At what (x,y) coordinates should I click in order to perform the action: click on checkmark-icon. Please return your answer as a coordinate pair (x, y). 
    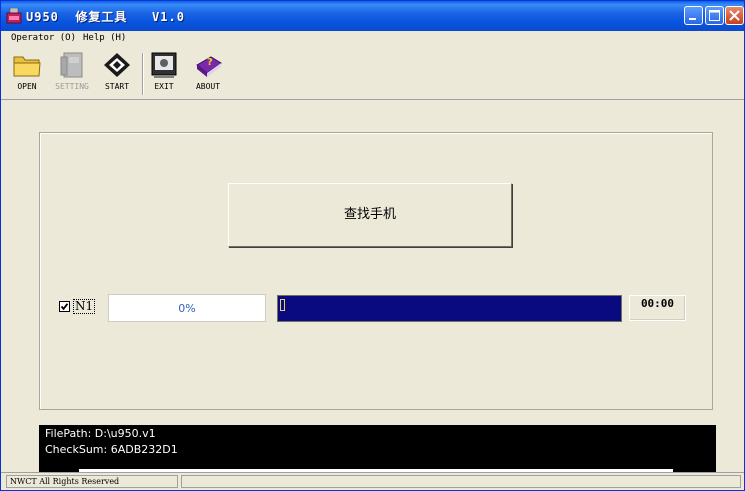
    Looking at the image, I should click on (64, 307).